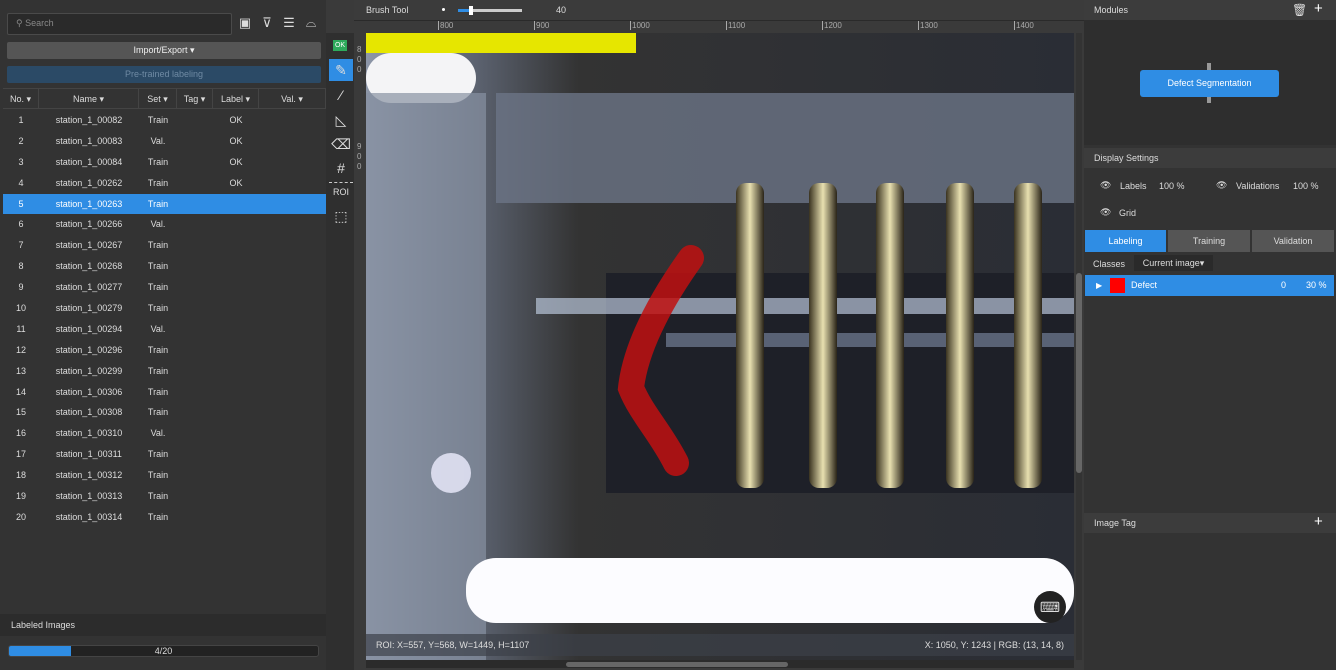 The width and height of the screenshot is (1336, 670). I want to click on table-row: 2 station_1_00083 Val. OK, so click(164, 141).